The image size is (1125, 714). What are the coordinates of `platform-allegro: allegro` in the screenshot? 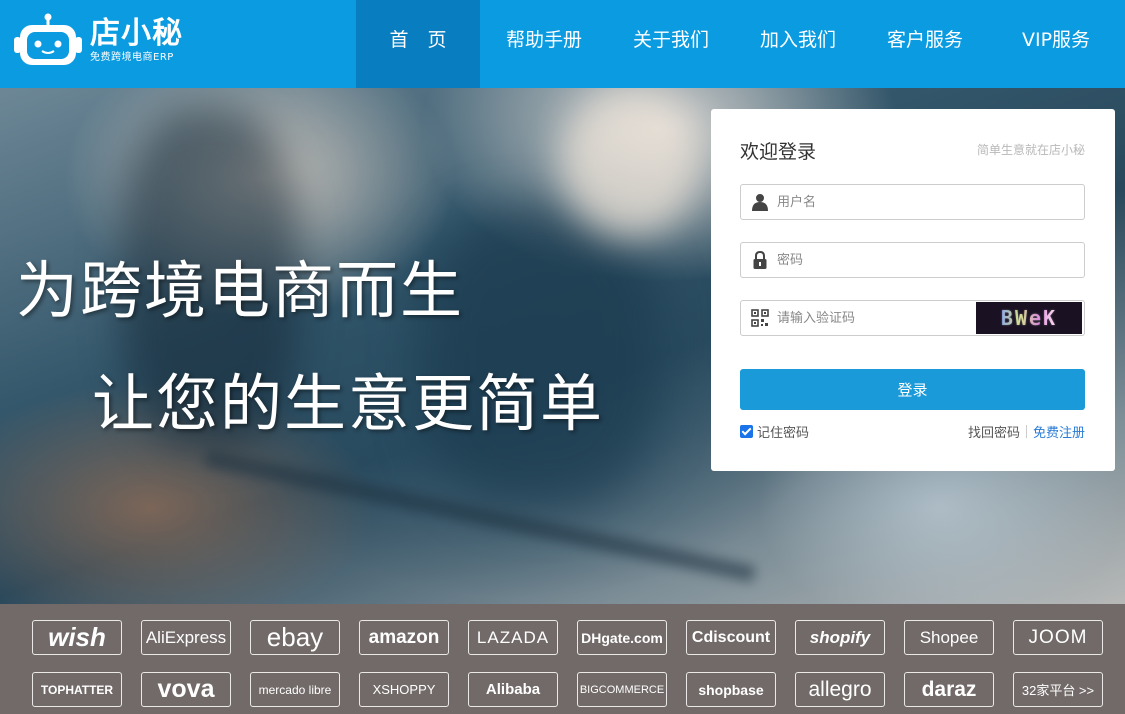 It's located at (840, 689).